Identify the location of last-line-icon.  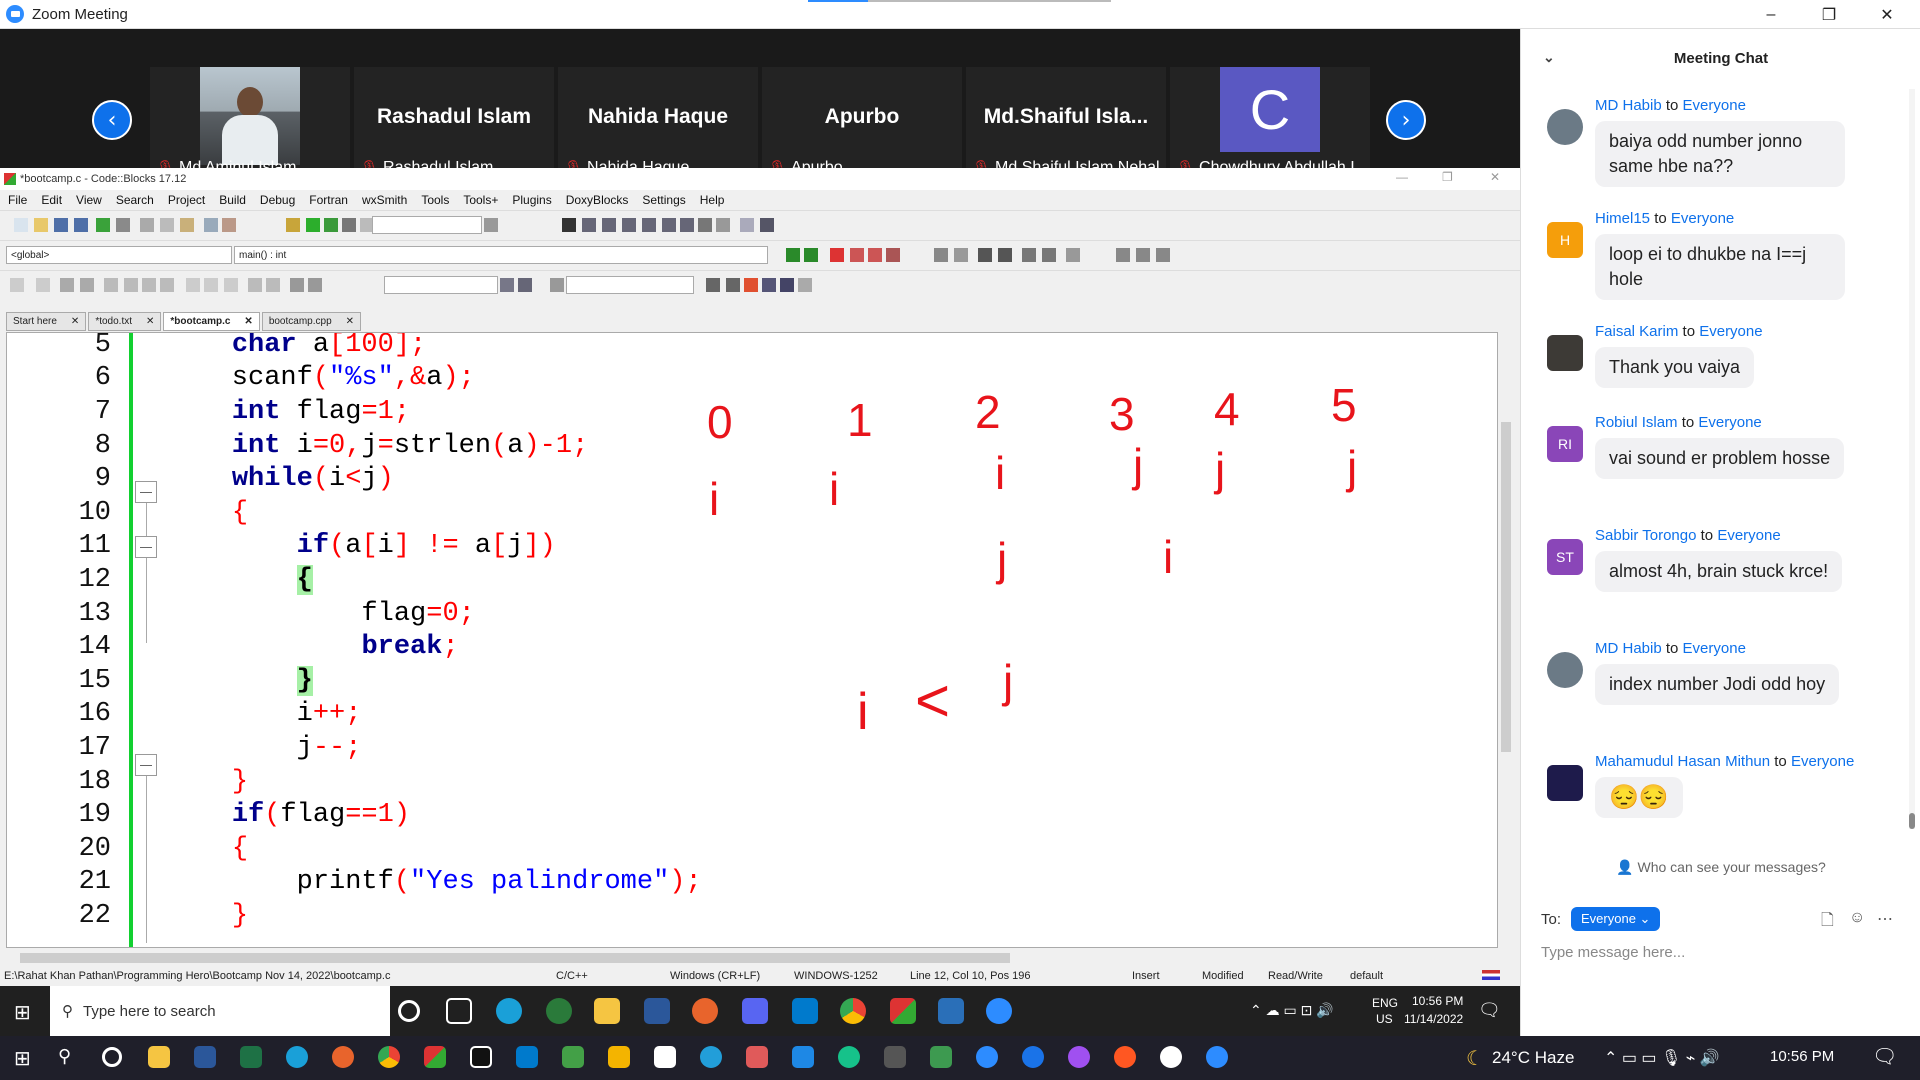
(1163, 255).